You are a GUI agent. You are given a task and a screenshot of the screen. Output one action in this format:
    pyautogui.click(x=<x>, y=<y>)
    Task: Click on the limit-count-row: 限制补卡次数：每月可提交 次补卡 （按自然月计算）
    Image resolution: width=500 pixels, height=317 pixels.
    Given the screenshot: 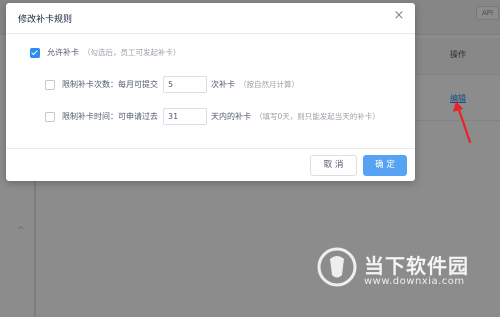 What is the action you would take?
    pyautogui.click(x=172, y=84)
    